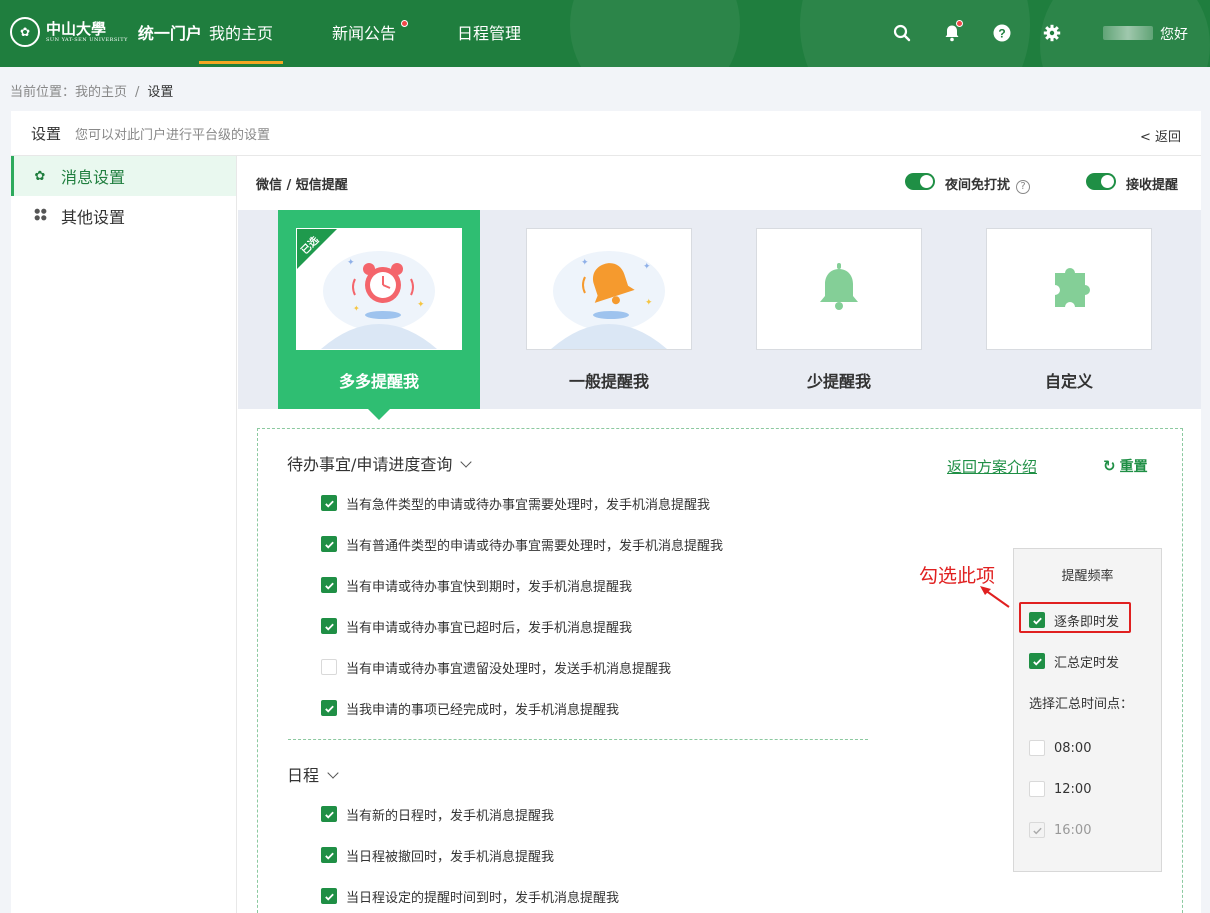  What do you see at coordinates (1060, 748) in the screenshot?
I see `time-option-0800: 08:00` at bounding box center [1060, 748].